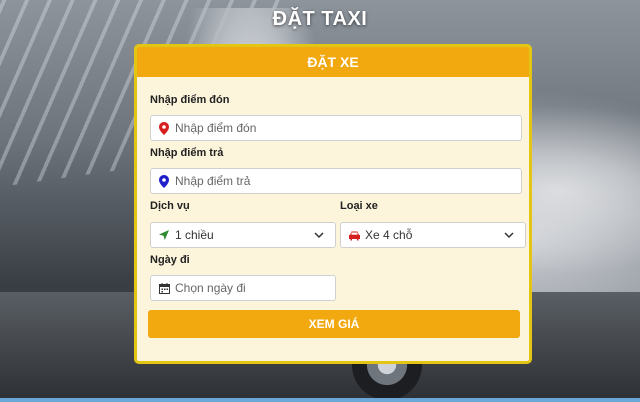 The image size is (640, 402). Describe the element at coordinates (164, 288) in the screenshot. I see `calendar-icon` at that location.